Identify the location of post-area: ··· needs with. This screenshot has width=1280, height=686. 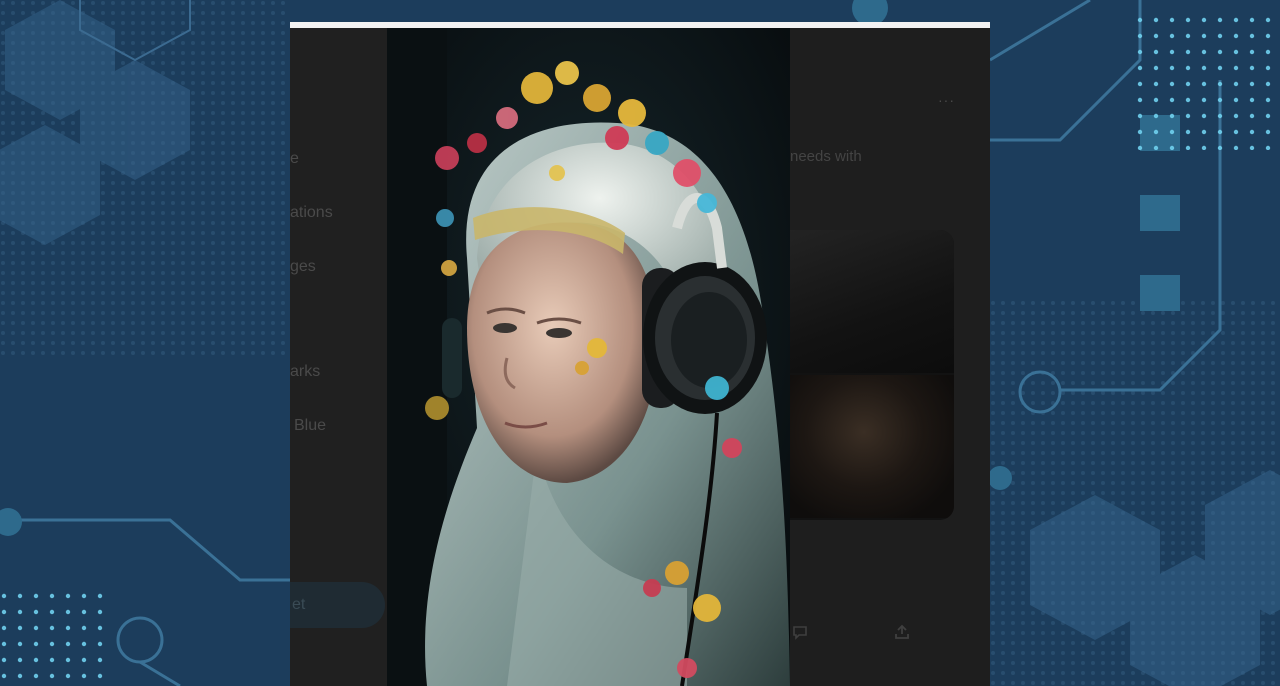
(890, 357).